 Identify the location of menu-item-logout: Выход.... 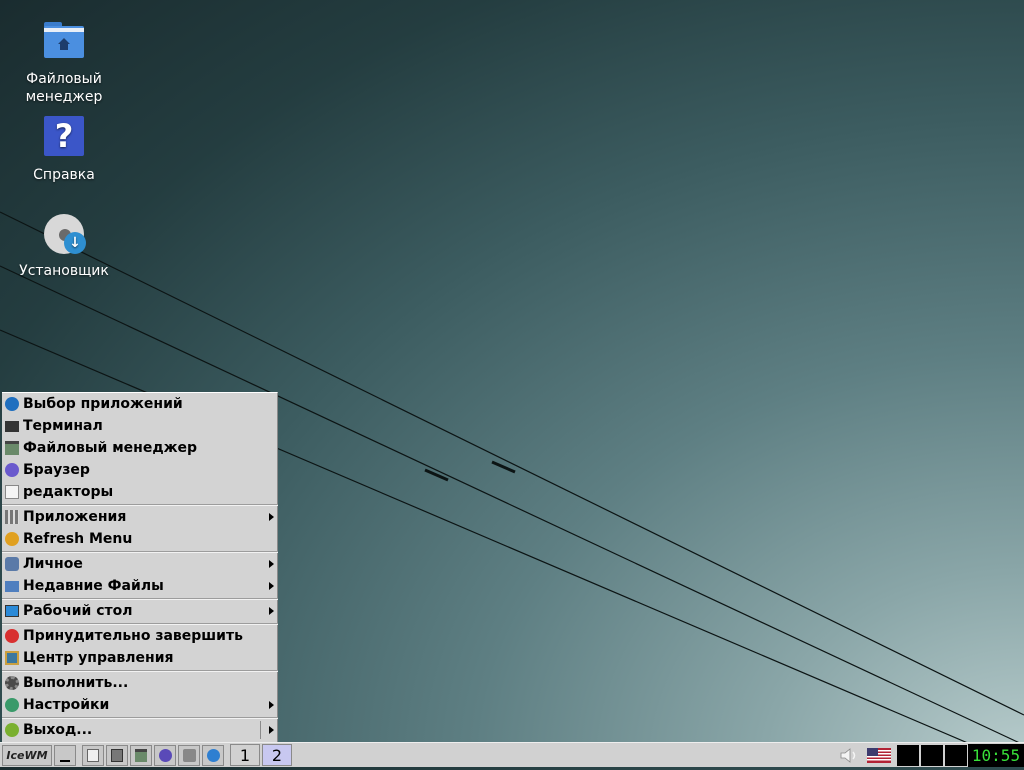
(140, 730).